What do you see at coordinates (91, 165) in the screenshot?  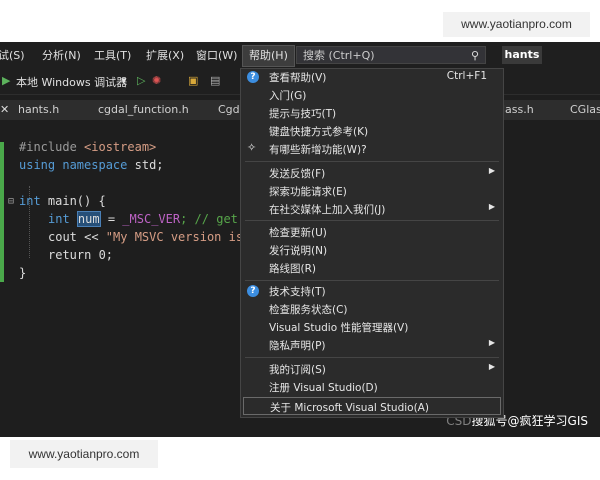 I see `code-line-2: using namespace std;` at bounding box center [91, 165].